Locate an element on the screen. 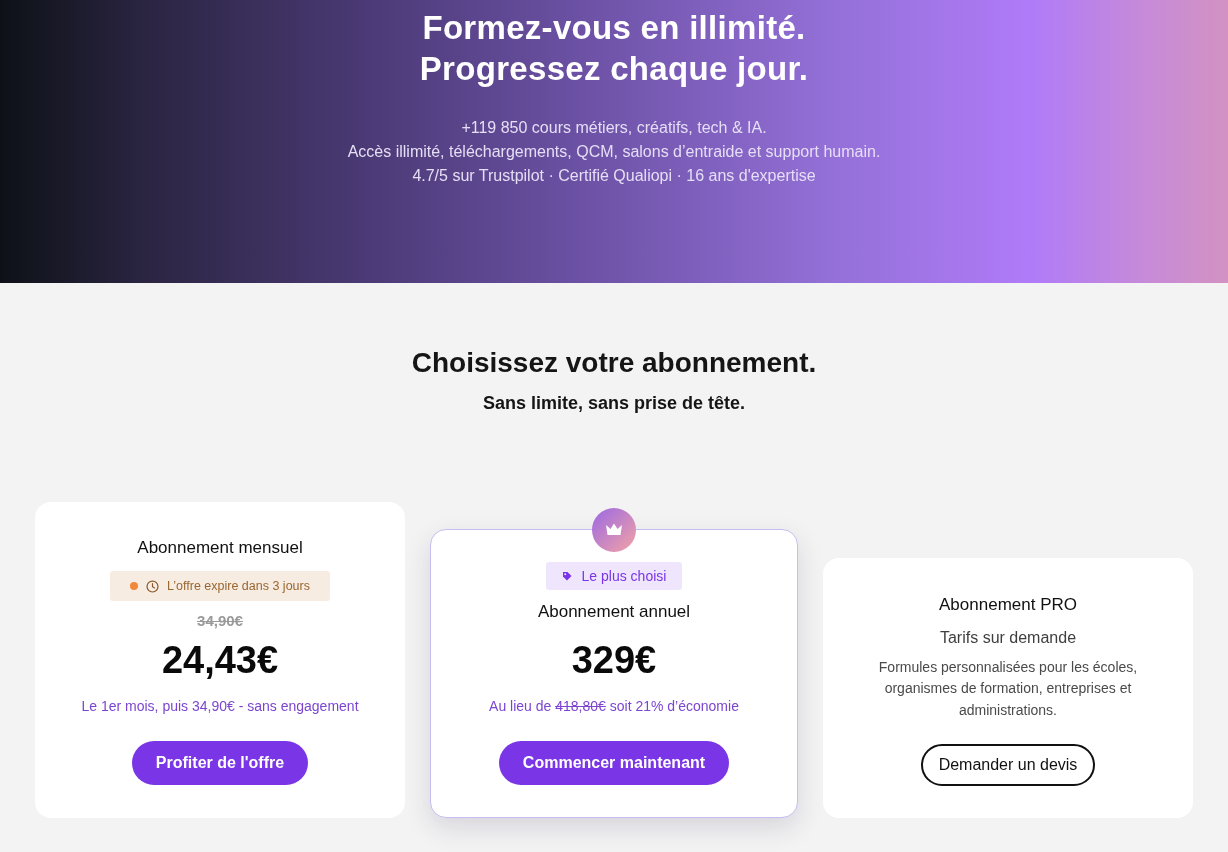  hero-text: +119 850 cours métiers, créatifs, tech & IA. is located at coordinates (614, 128).